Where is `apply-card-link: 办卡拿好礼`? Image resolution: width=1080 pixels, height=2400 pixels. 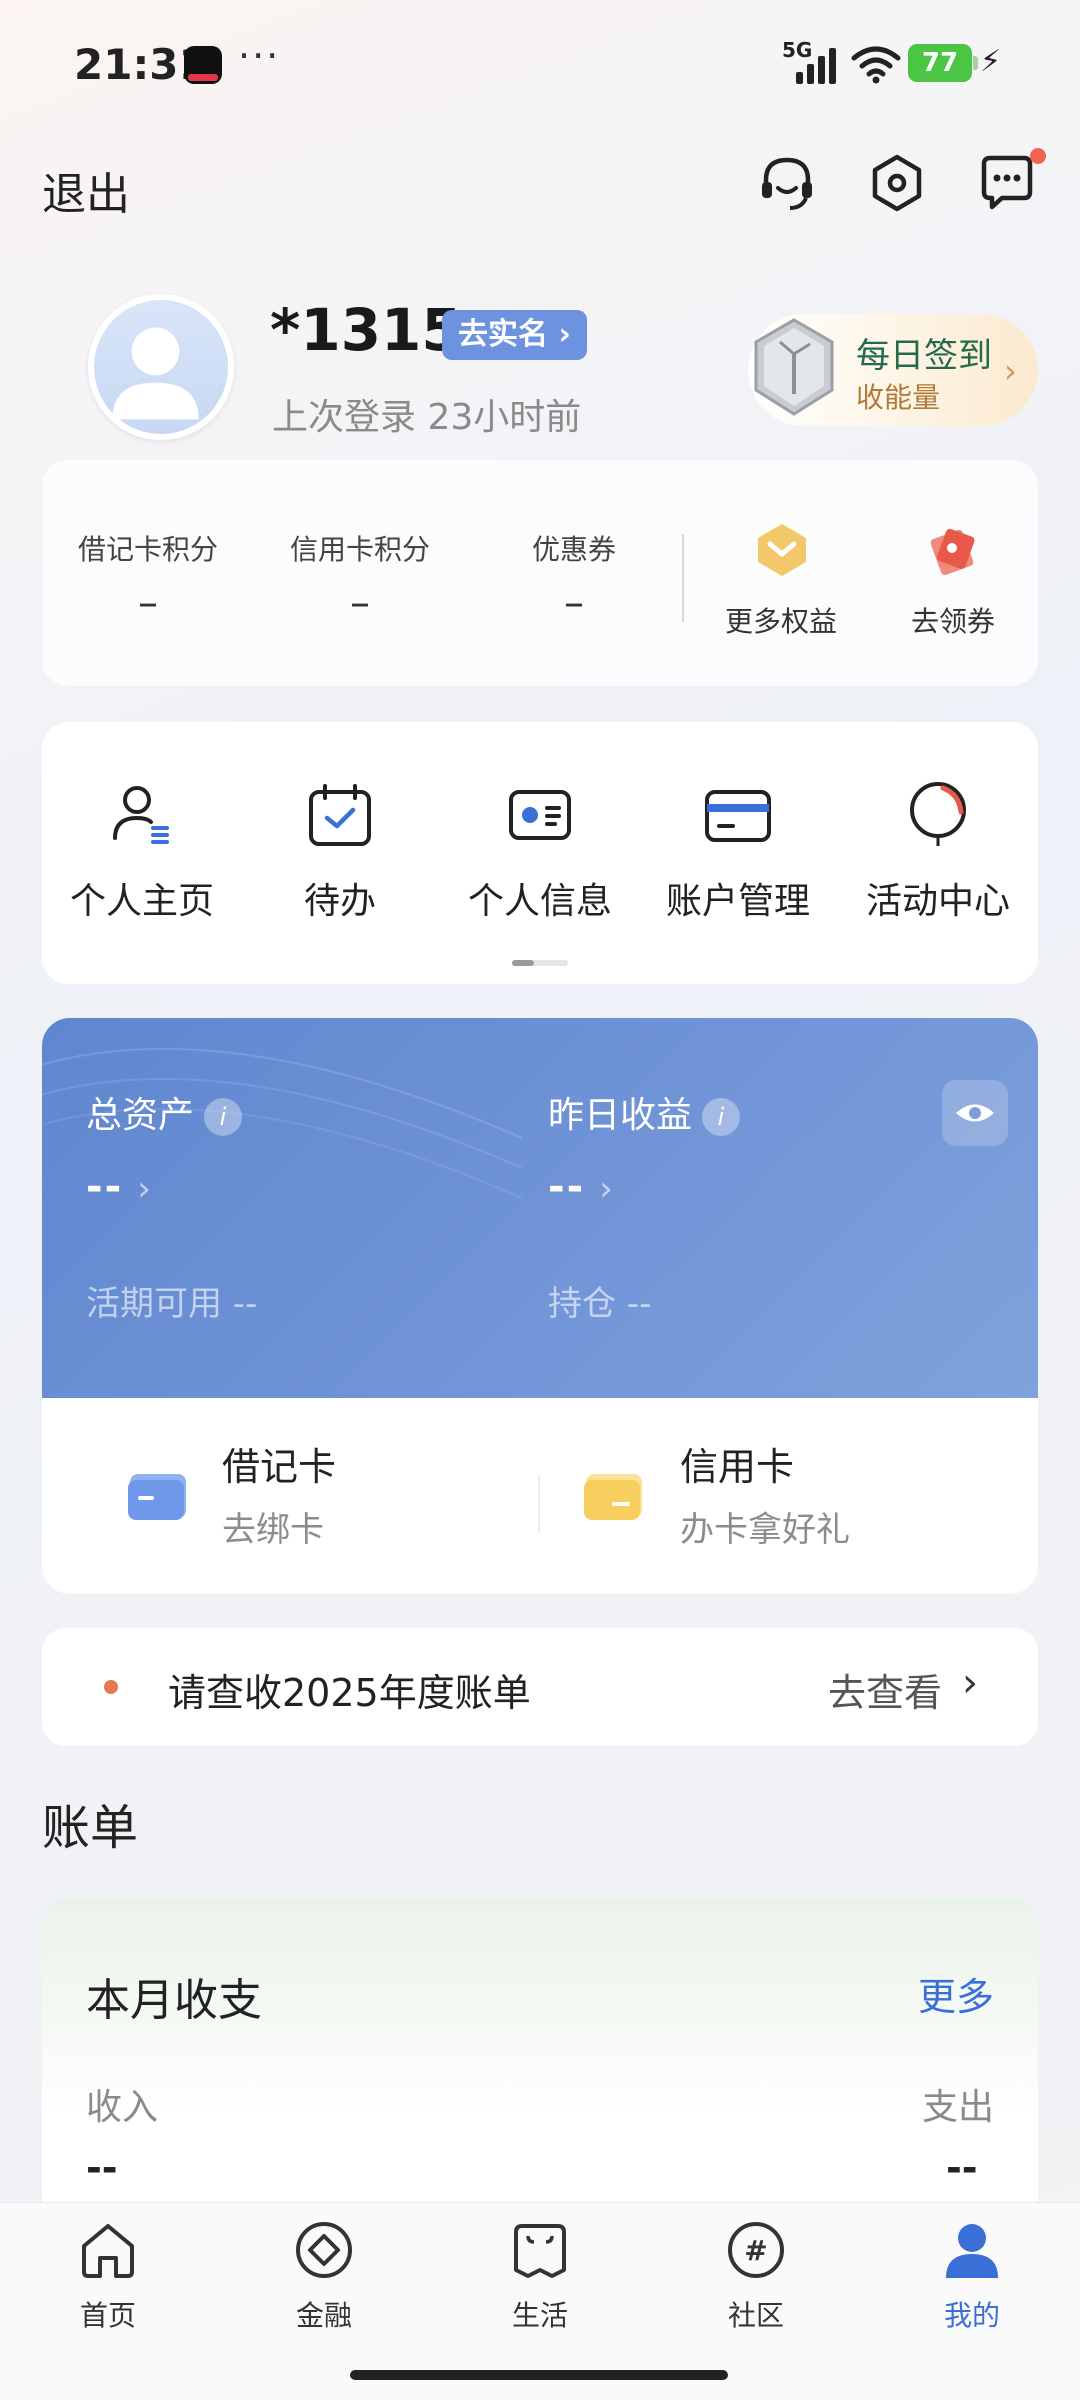 apply-card-link: 办卡拿好礼 is located at coordinates (765, 1526).